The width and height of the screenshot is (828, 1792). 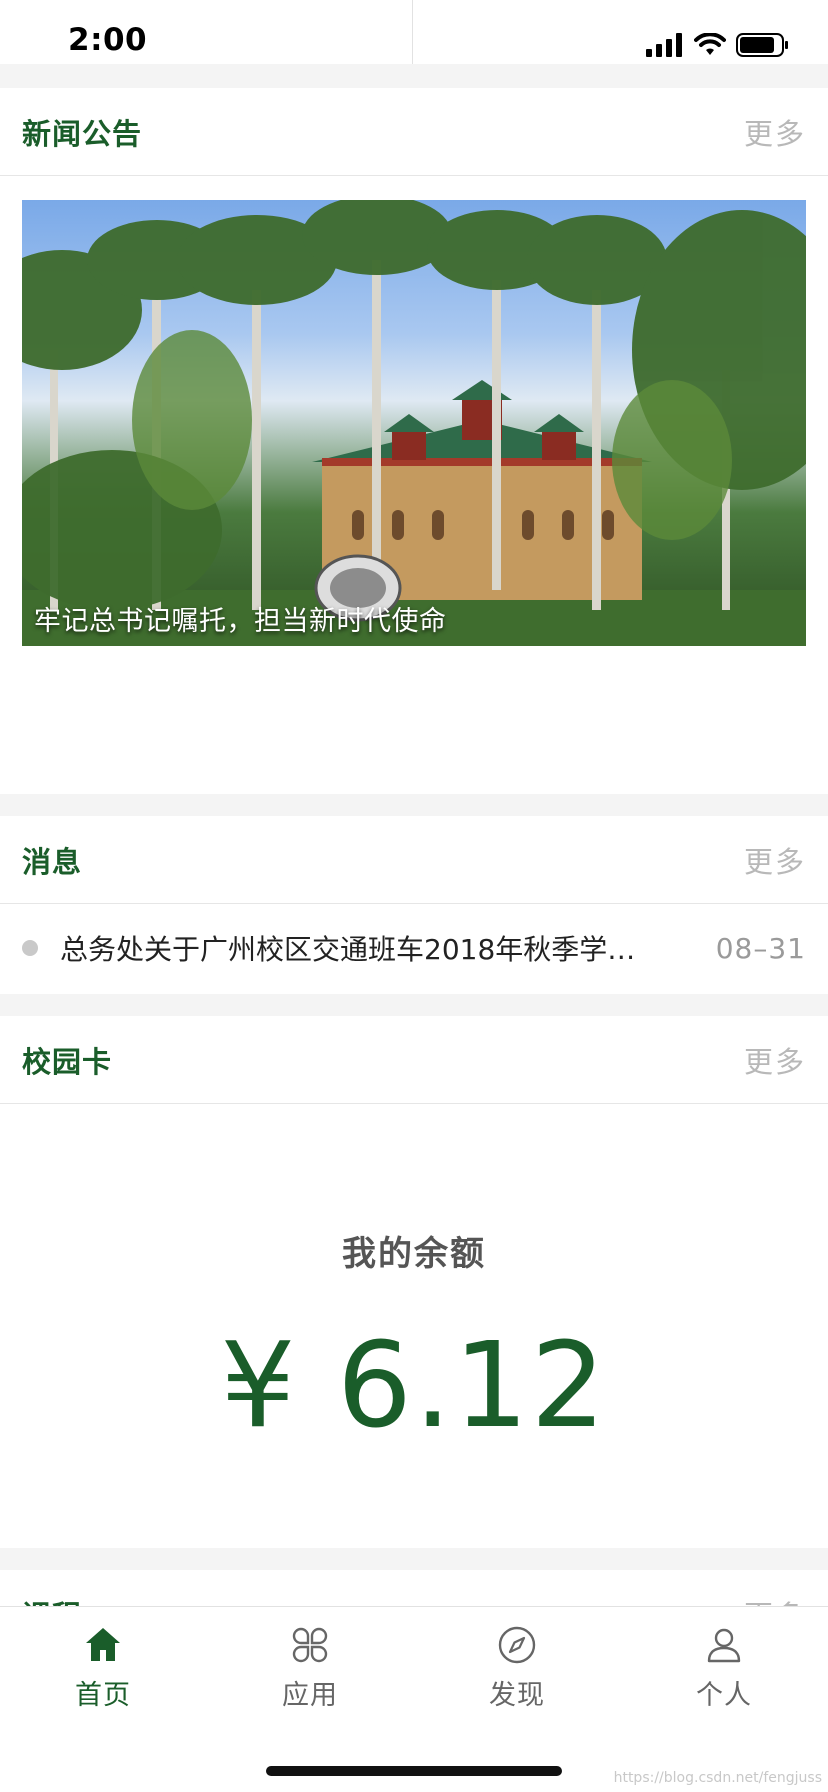 I want to click on tab-home-label: 首页, so click(x=103, y=1695).